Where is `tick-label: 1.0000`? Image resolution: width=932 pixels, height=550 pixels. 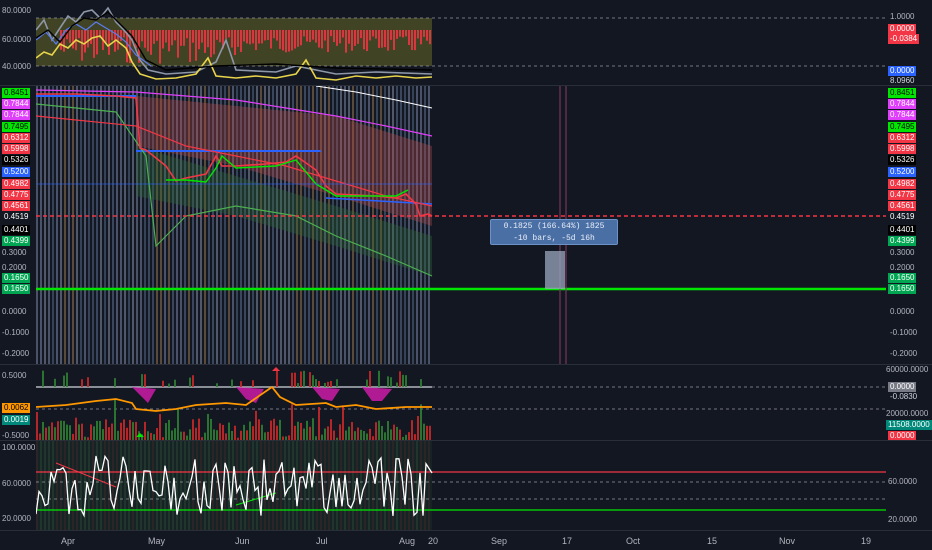
tick-label: 1.0000 is located at coordinates (902, 16).